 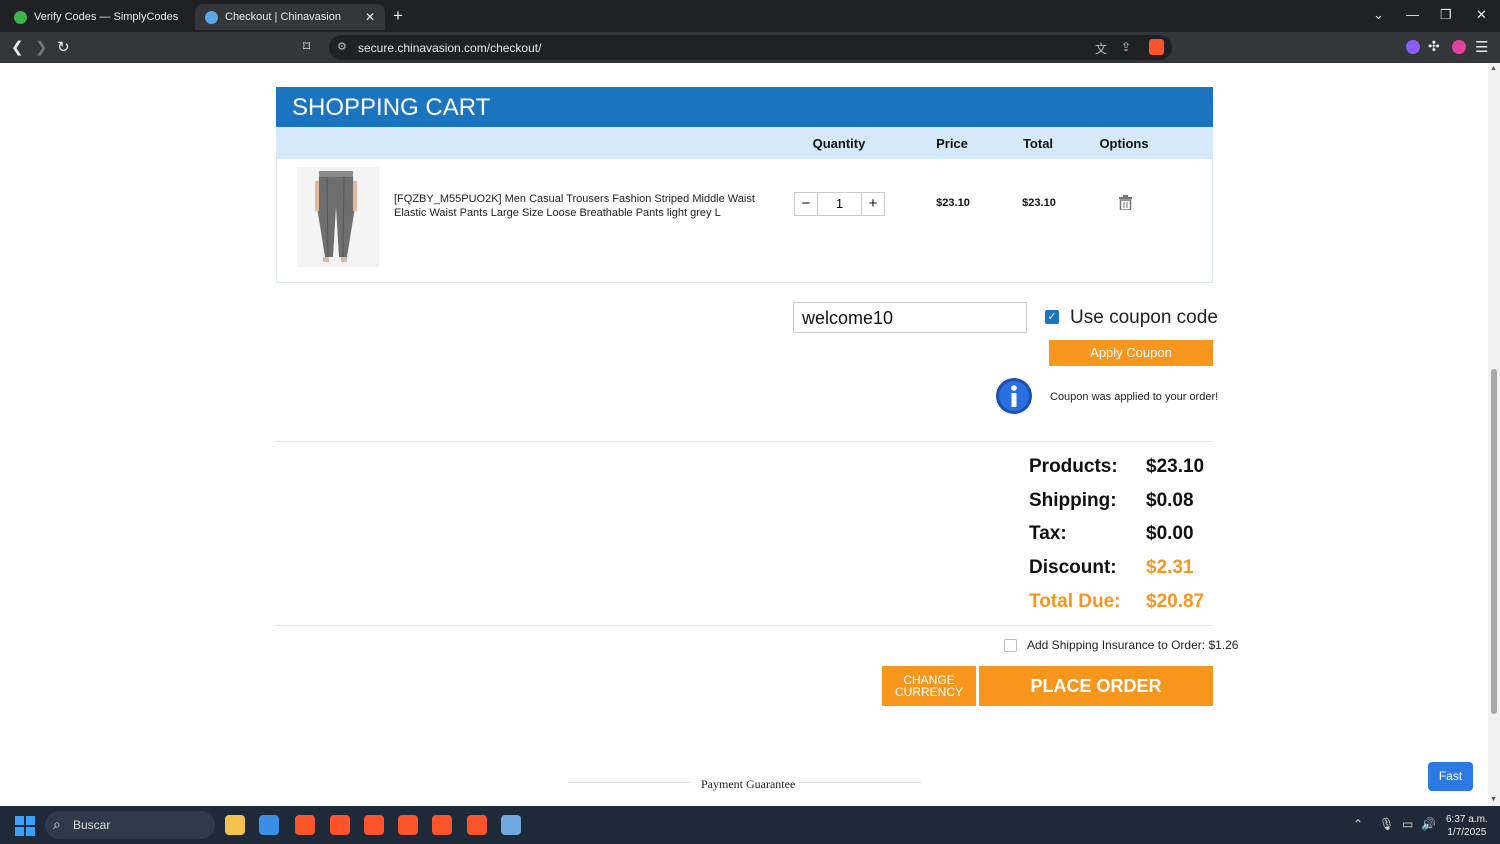 I want to click on tab-title: Checkout | Chinavasion, so click(x=283, y=17).